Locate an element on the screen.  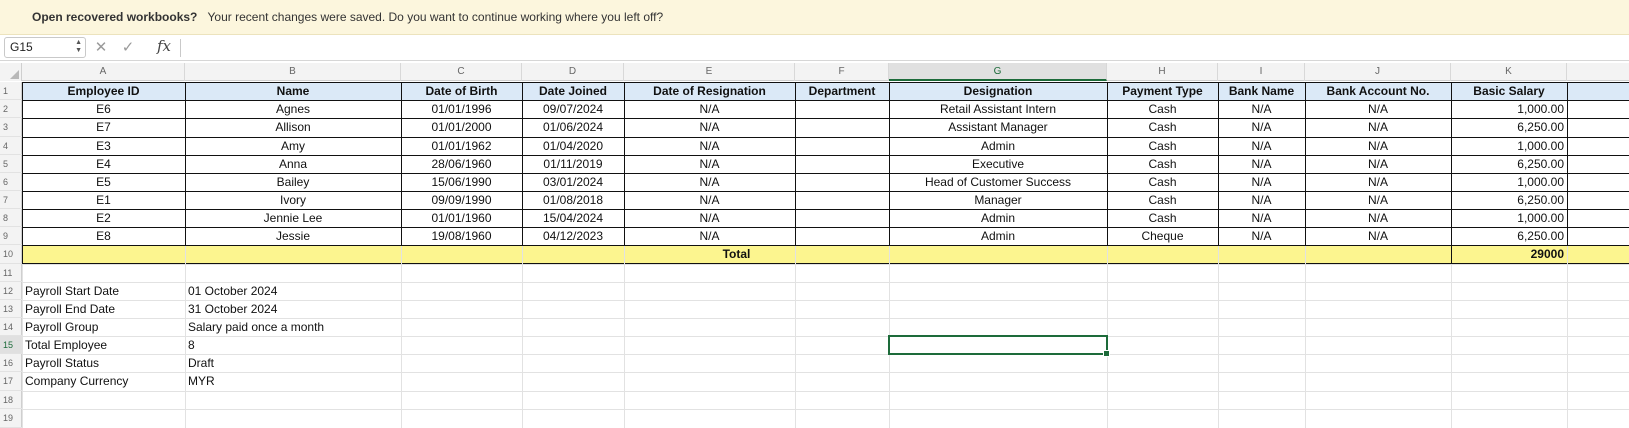
table-cell: Admin is located at coordinates (998, 146).